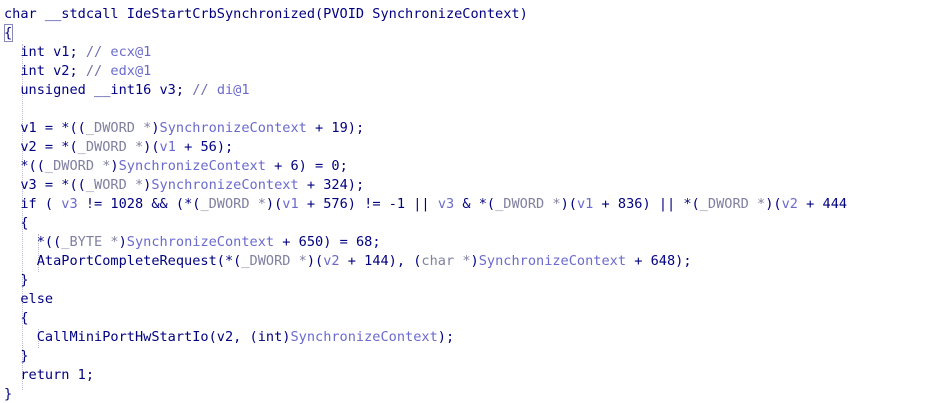 The width and height of the screenshot is (931, 403). Describe the element at coordinates (29, 299) in the screenshot. I see `code-token: else` at that location.